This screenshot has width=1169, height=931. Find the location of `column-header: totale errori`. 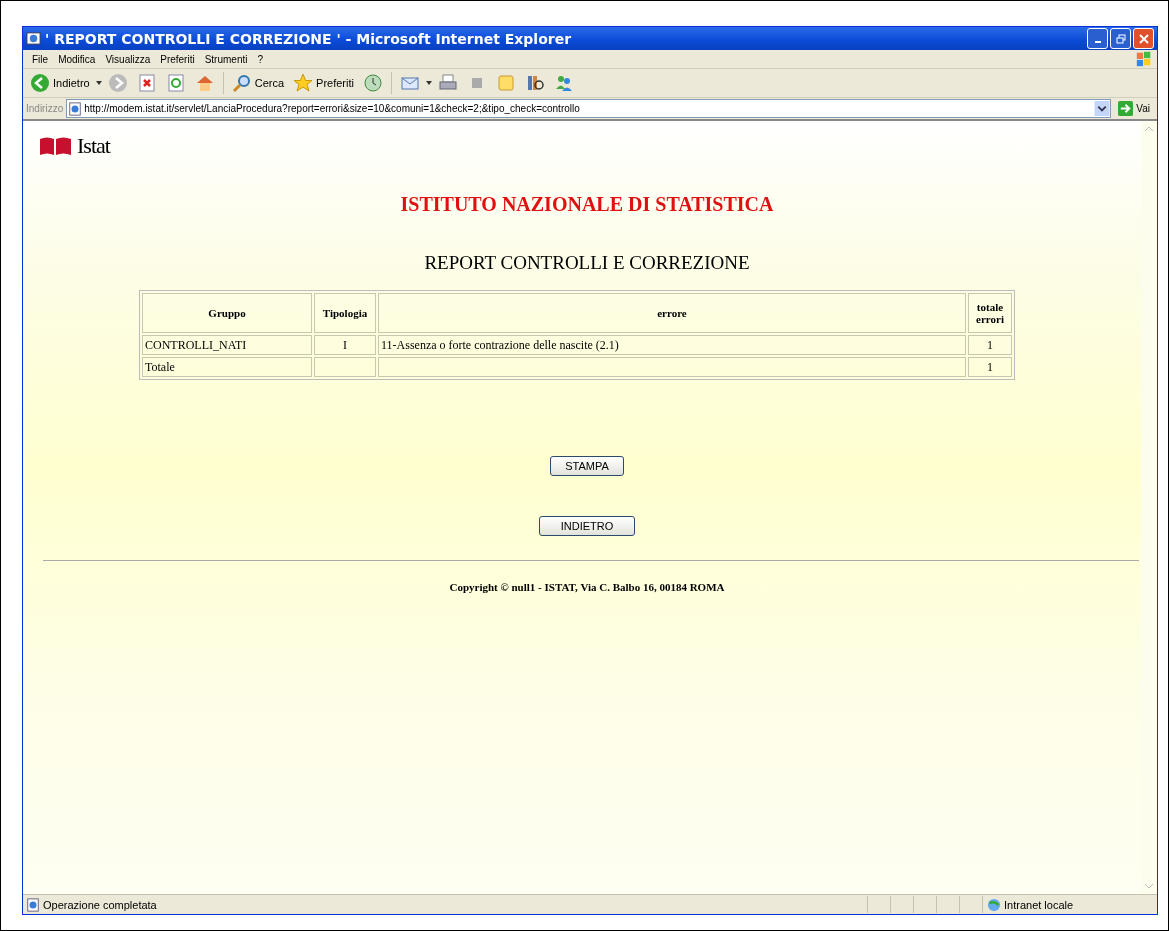

column-header: totale errori is located at coordinates (990, 313).